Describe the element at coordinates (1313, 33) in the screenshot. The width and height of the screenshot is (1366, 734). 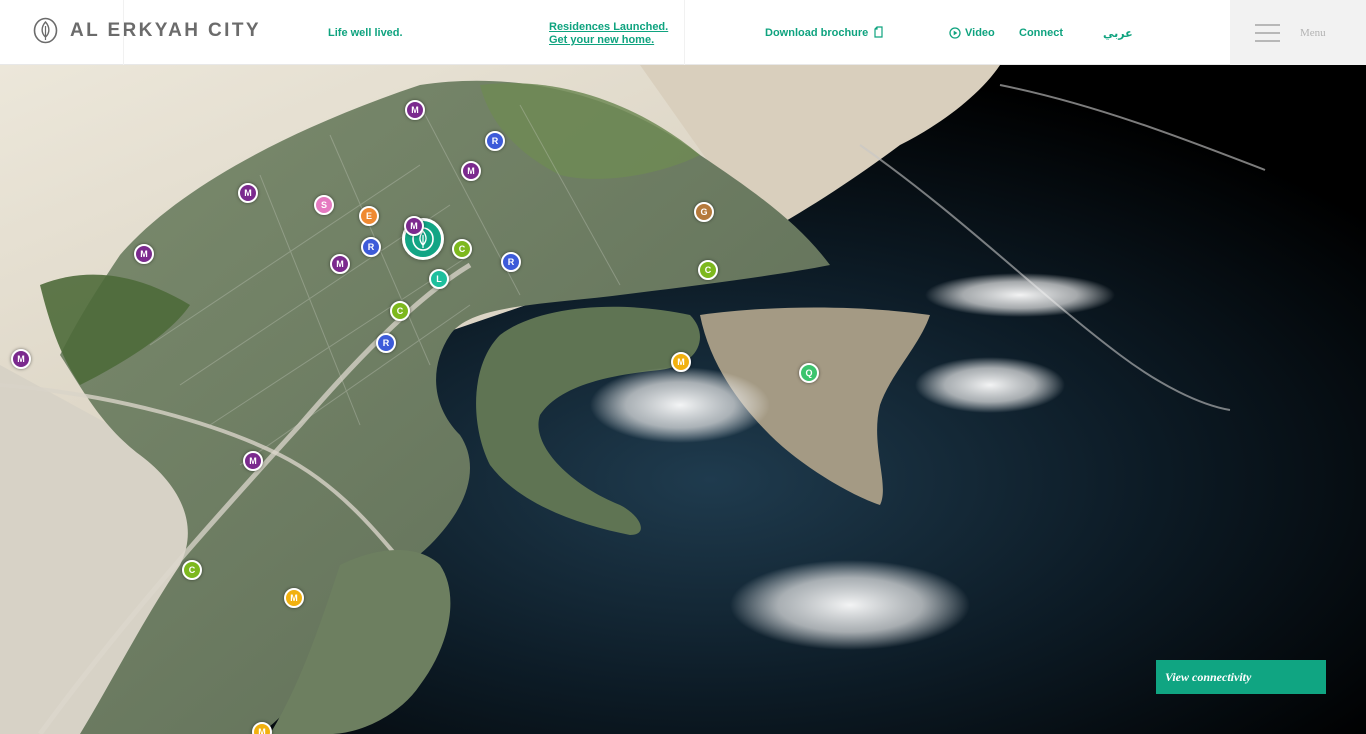
I see `menu-label: Menu` at that location.